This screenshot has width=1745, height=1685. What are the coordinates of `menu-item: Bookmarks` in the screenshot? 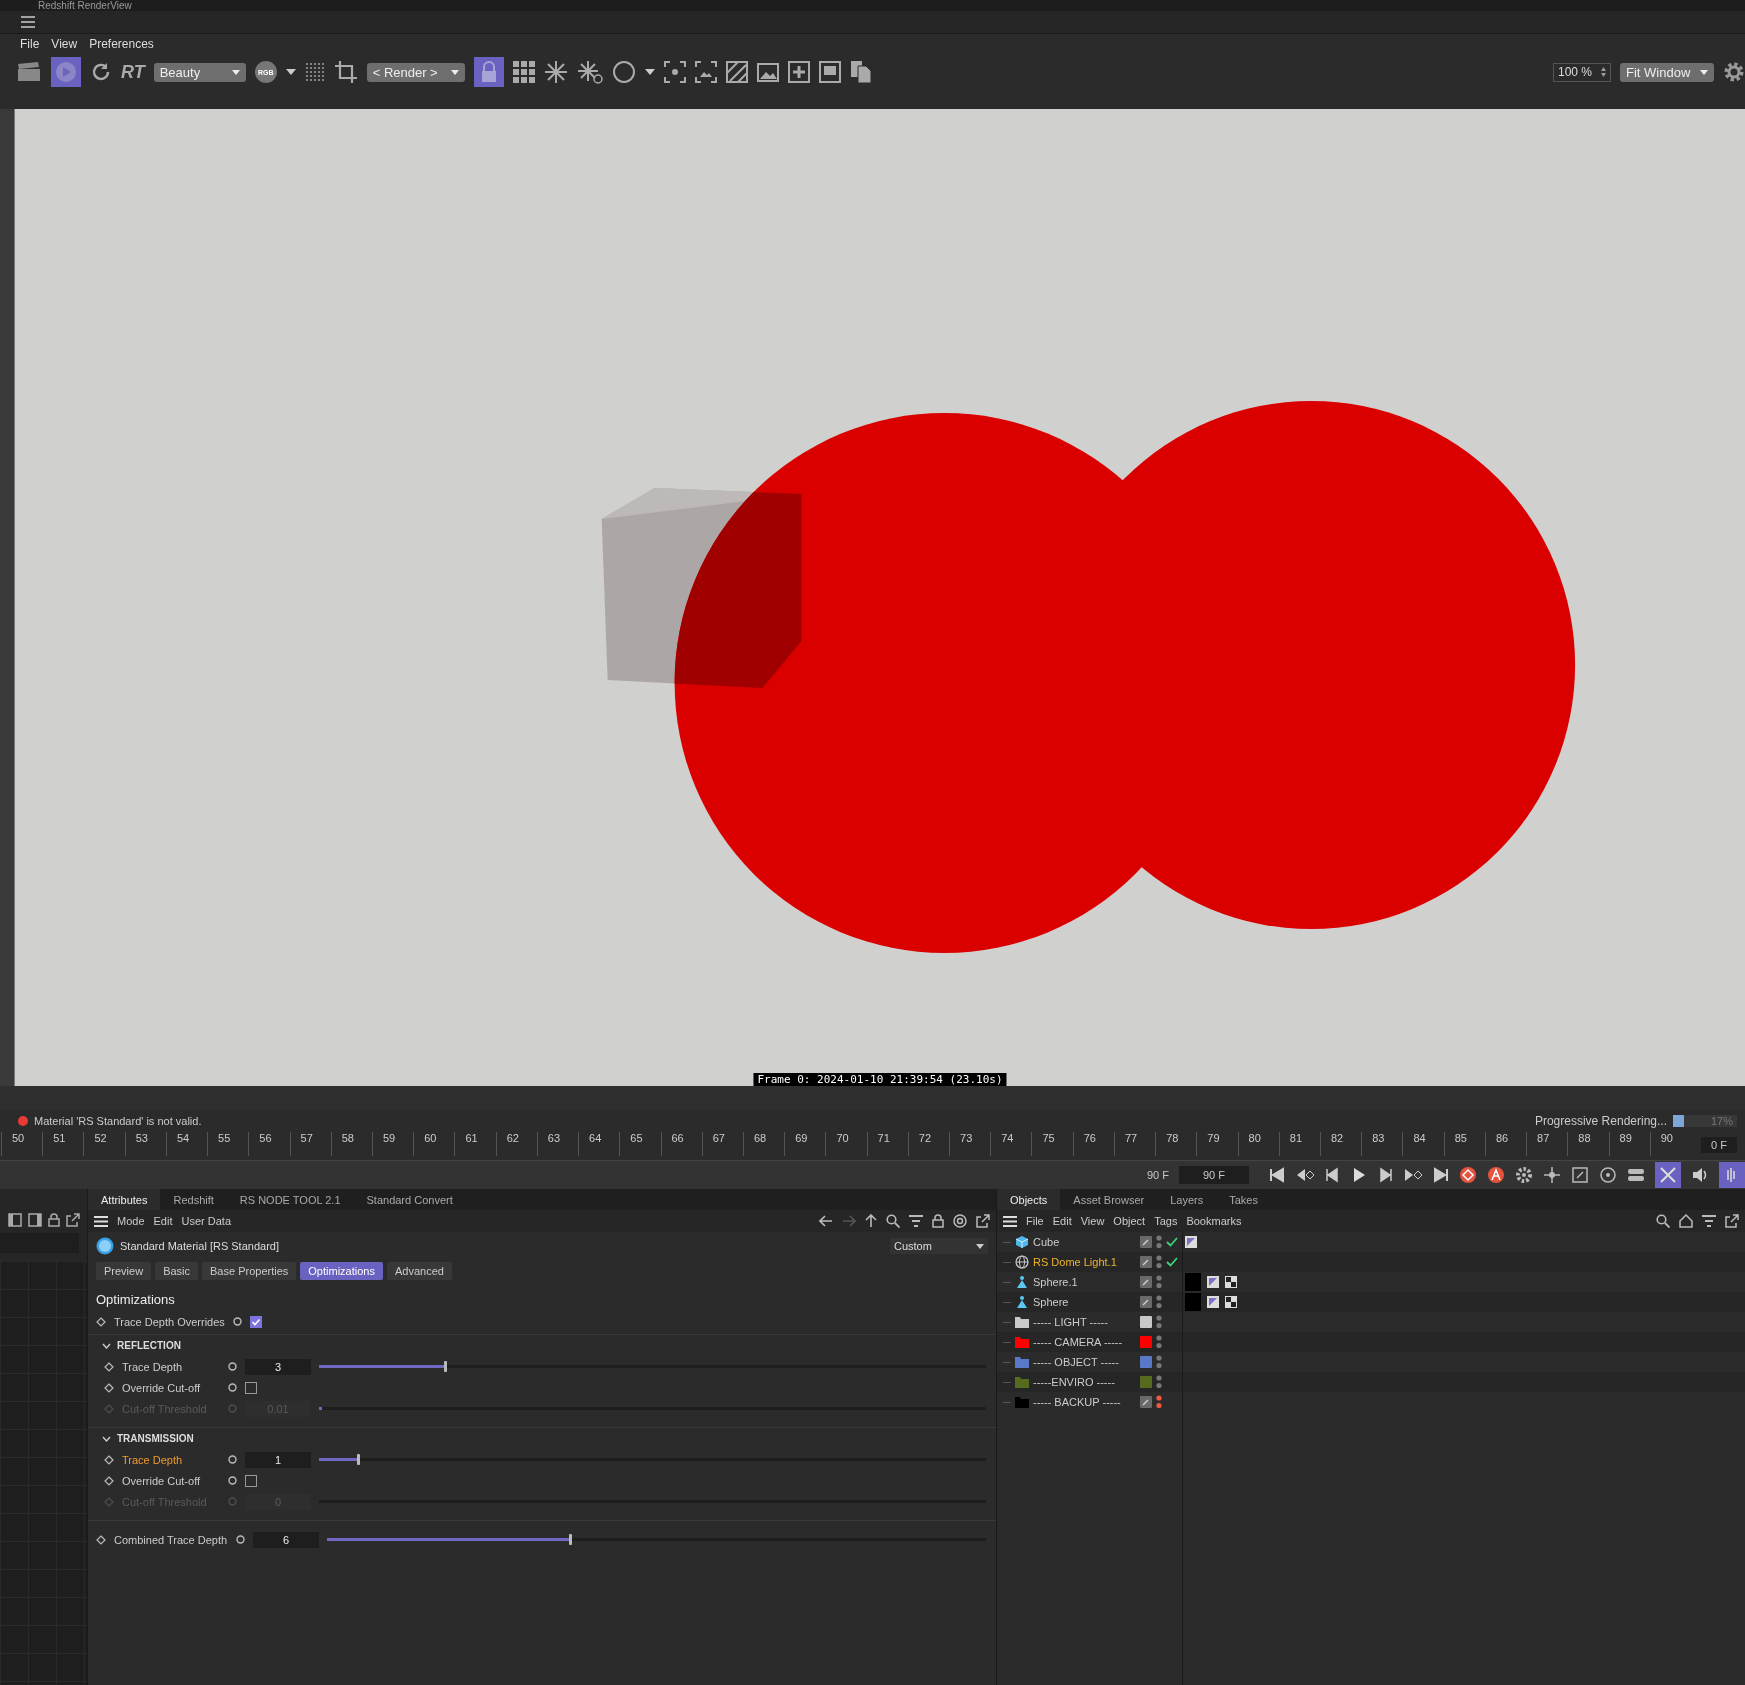 It's located at (1214, 1221).